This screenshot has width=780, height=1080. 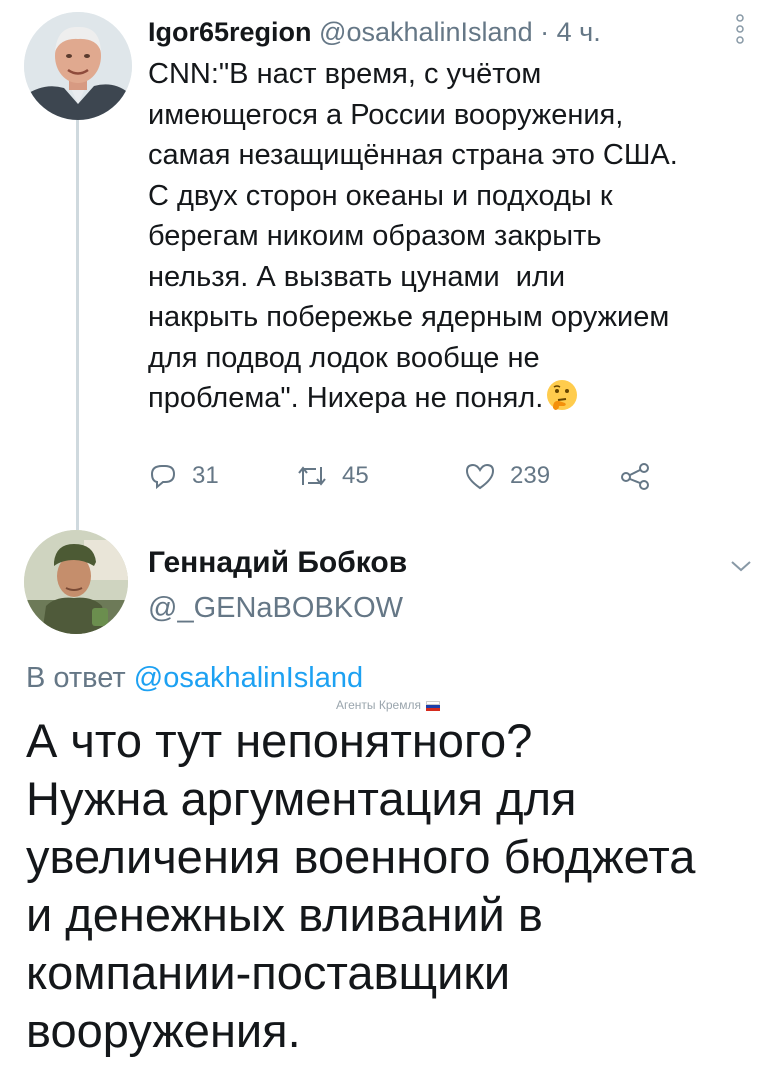 I want to click on russian-flag-icon, so click(x=432, y=705).